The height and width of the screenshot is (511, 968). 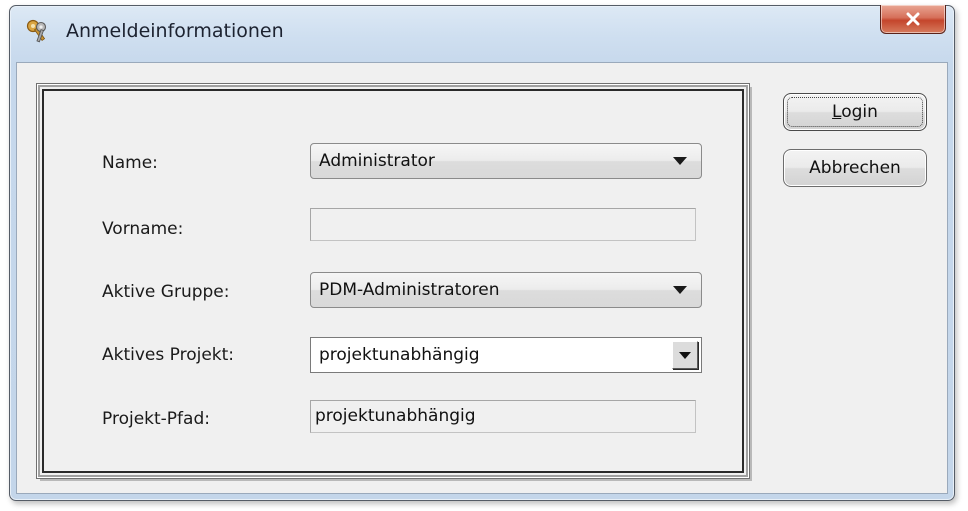 I want to click on projekt-dropdown-value: projektunabhängig, so click(x=399, y=355).